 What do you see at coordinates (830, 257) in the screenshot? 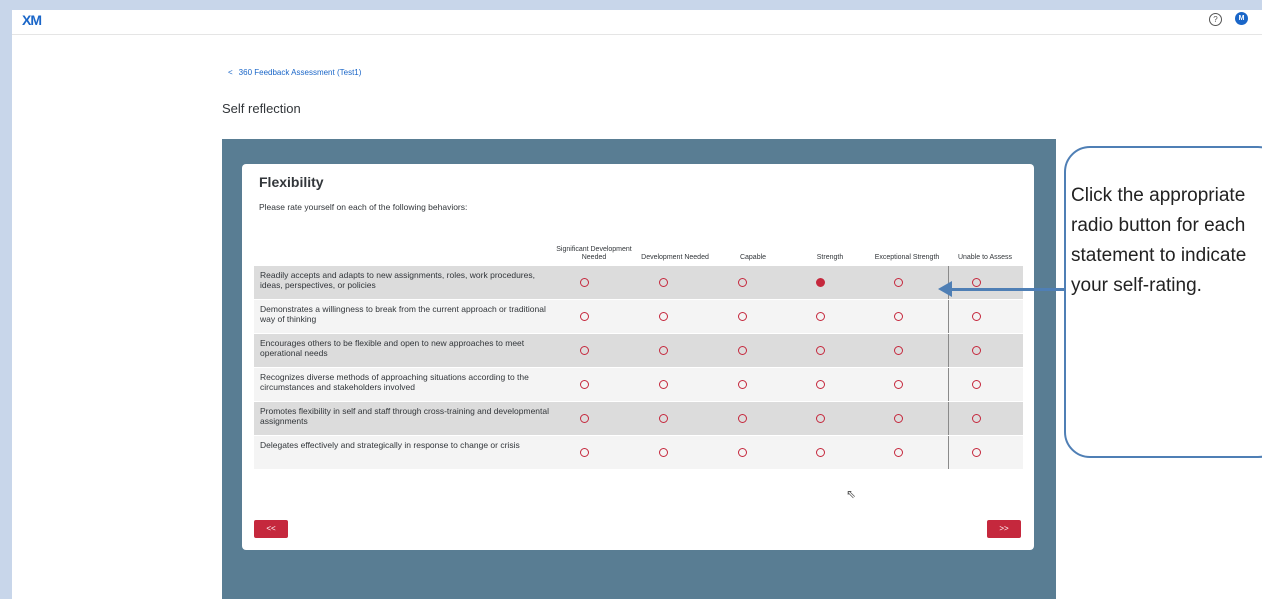
I see `column-header: Strength` at bounding box center [830, 257].